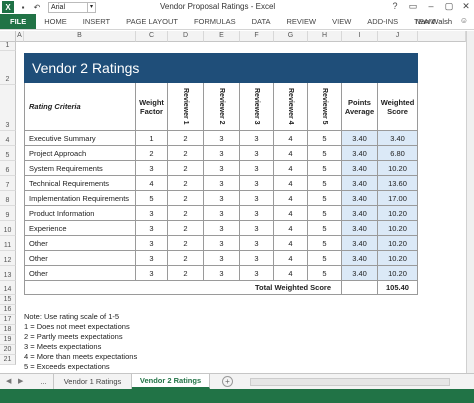  I want to click on note-line: 3 = Meets expectations, so click(62, 346).